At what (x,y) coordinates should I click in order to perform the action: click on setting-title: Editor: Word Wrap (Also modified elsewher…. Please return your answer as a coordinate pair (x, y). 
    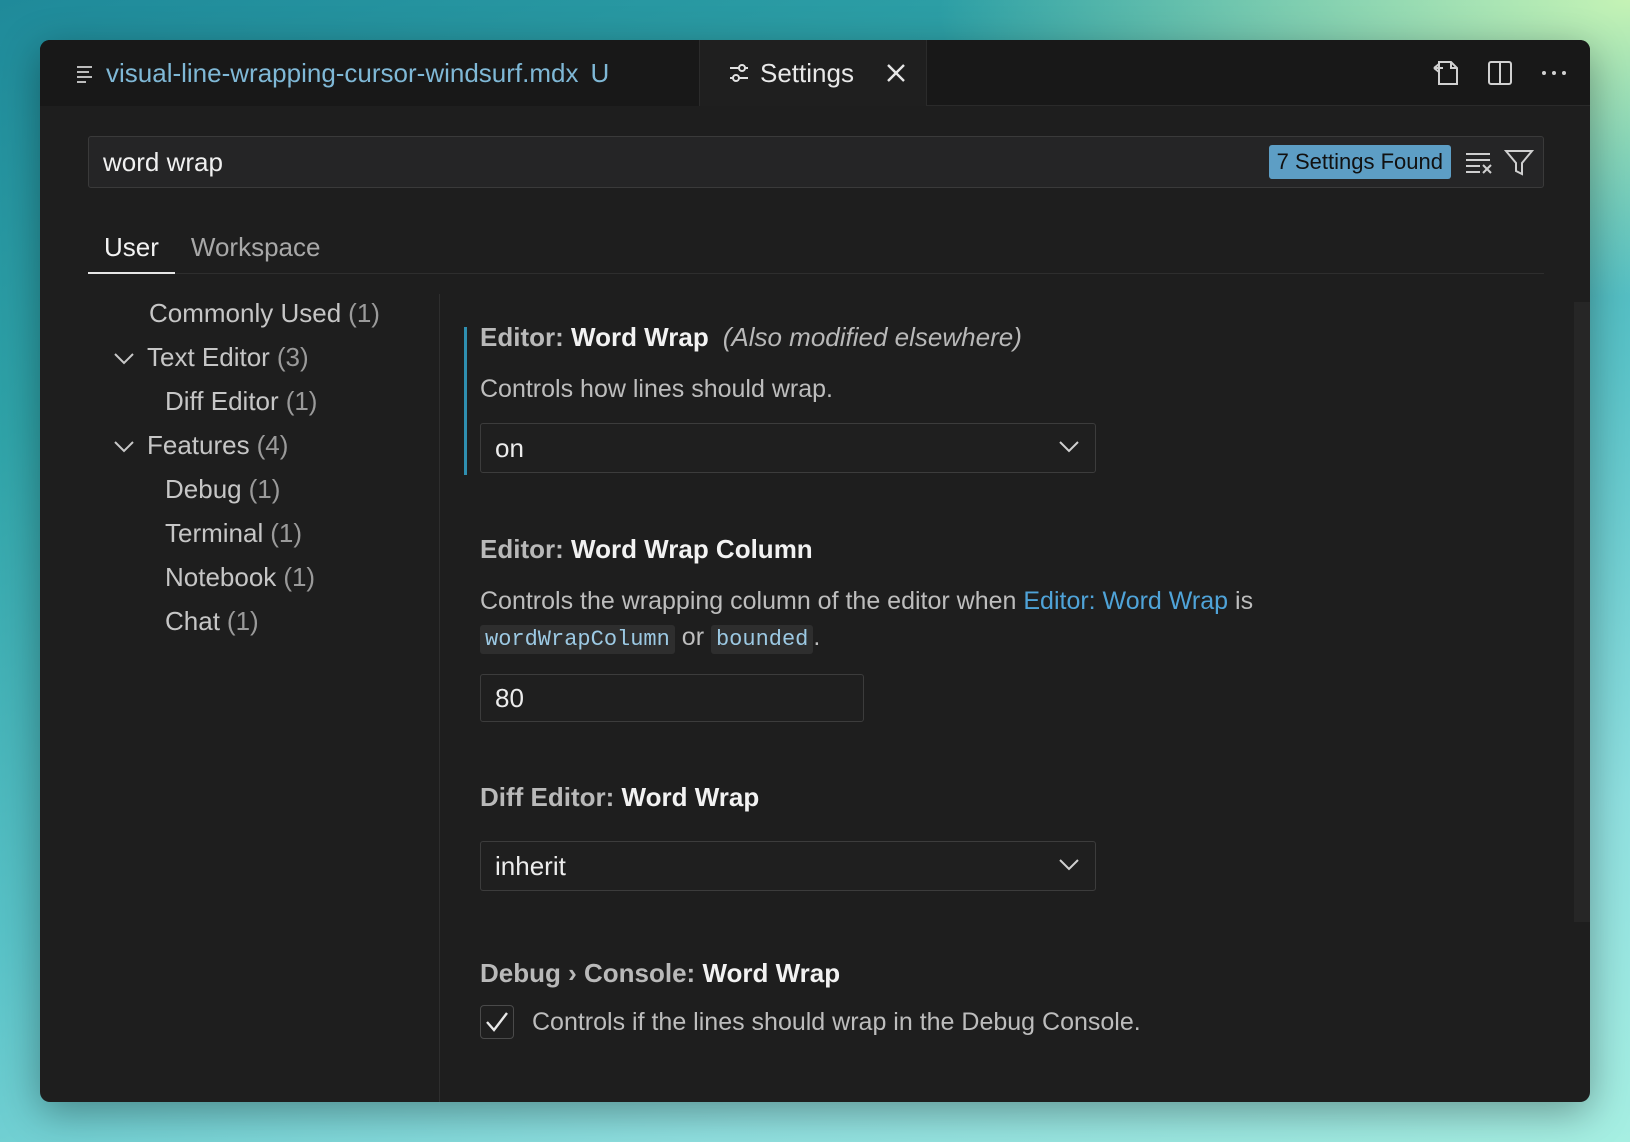
    Looking at the image, I should click on (788, 337).